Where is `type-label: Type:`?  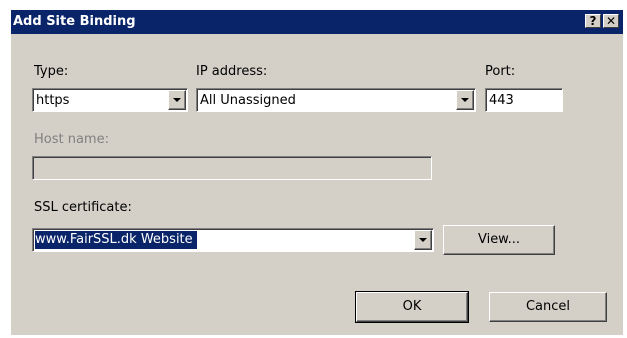 type-label: Type: is located at coordinates (51, 71).